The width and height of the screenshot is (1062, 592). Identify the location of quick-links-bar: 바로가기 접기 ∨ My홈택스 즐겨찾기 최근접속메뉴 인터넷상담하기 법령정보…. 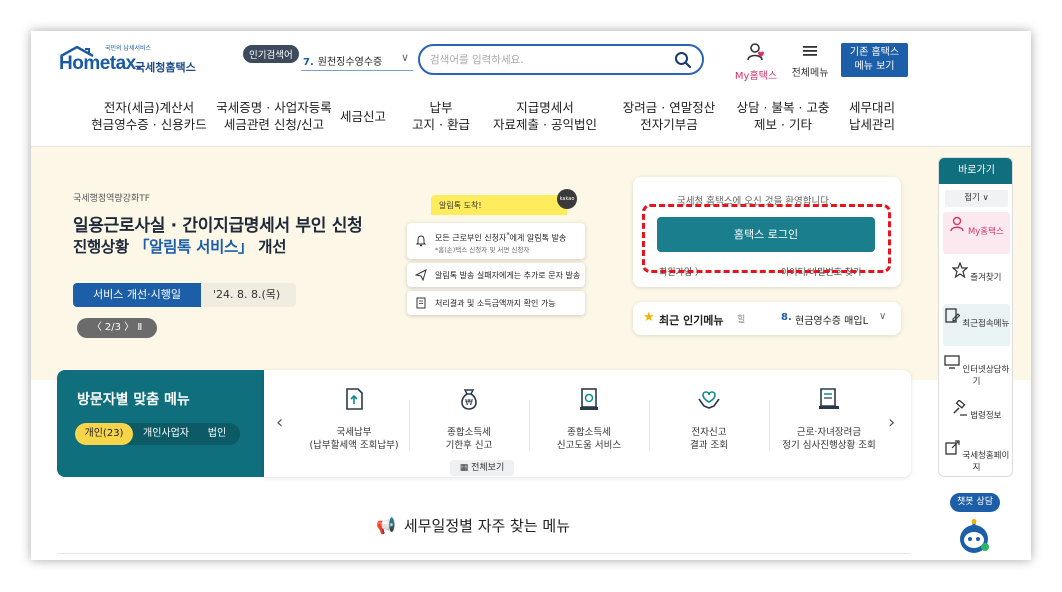
(975, 317).